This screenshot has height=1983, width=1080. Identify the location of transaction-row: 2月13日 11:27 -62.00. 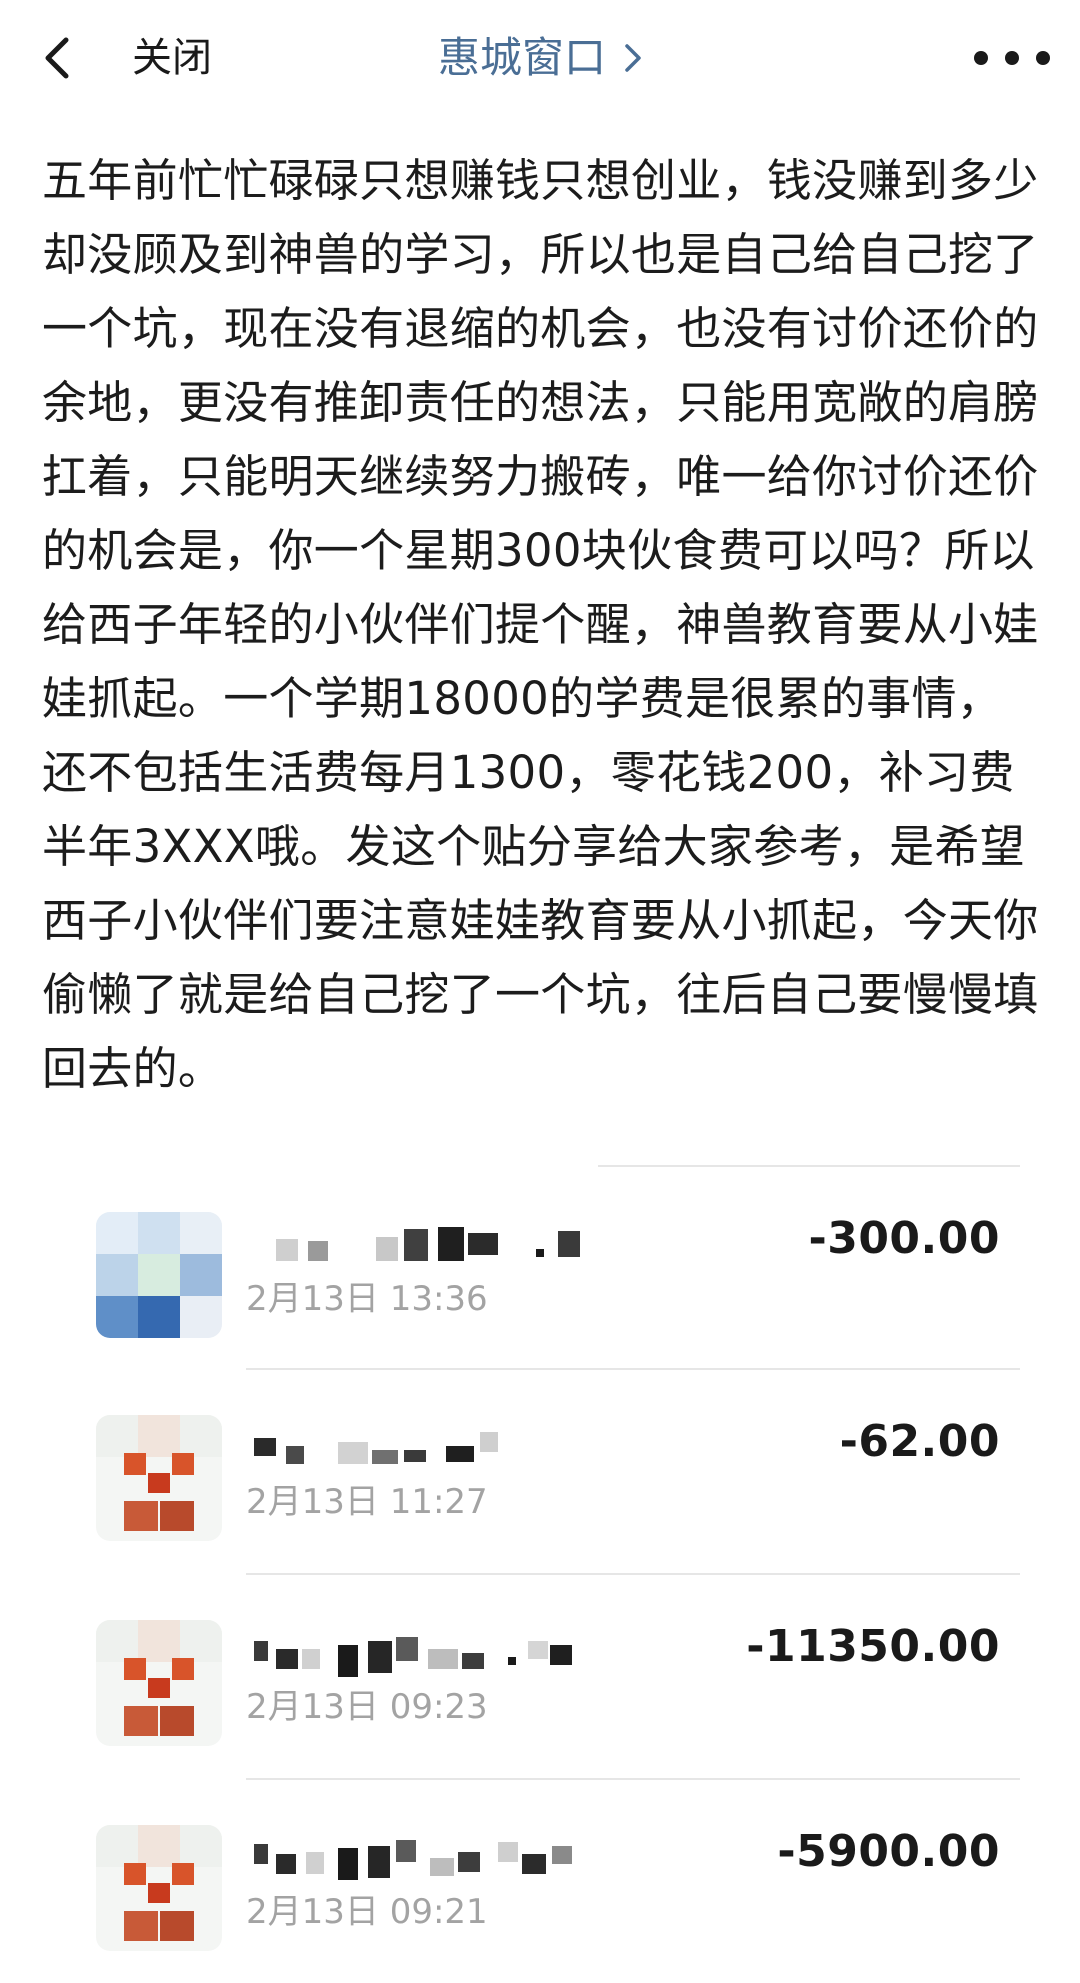
(540, 1471).